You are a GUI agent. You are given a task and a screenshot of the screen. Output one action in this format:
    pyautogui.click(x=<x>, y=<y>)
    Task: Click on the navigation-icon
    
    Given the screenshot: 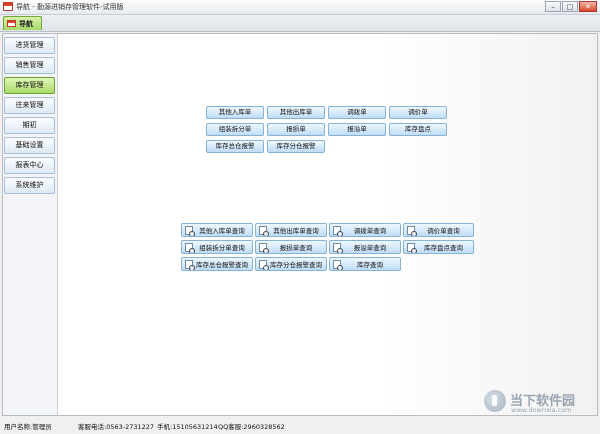 What is the action you would take?
    pyautogui.click(x=11, y=23)
    